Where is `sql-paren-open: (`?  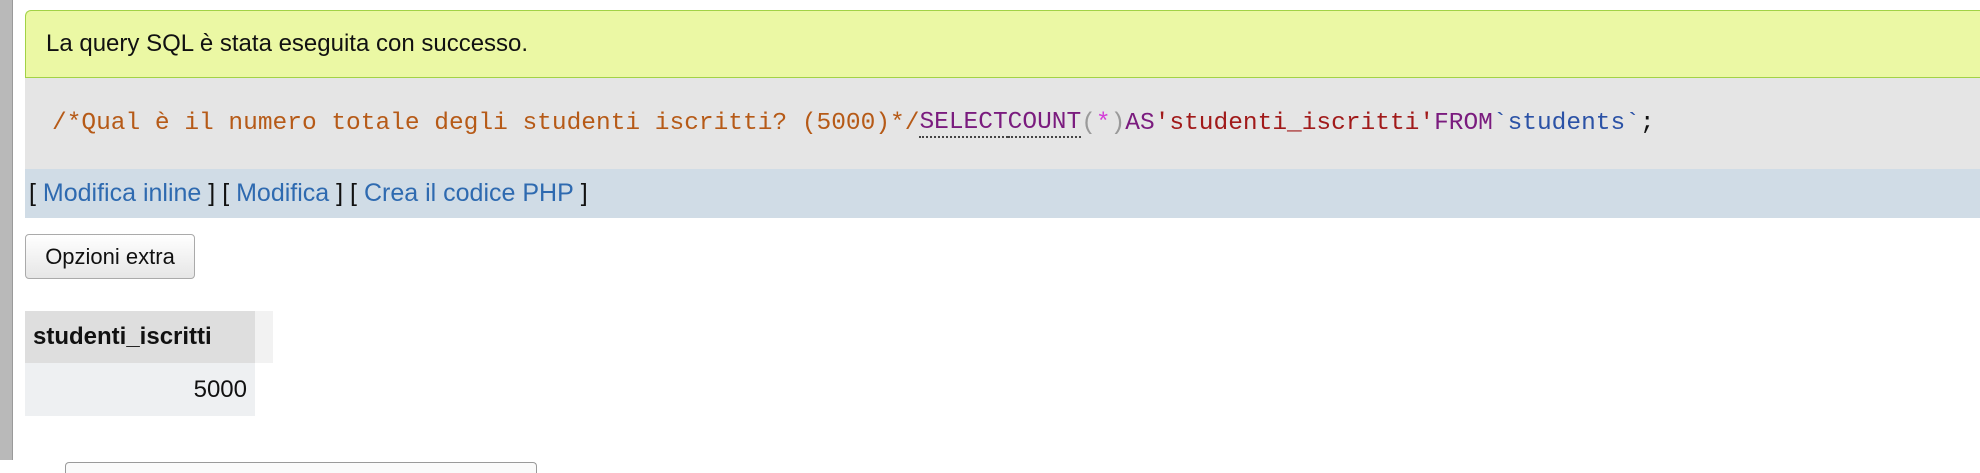
sql-paren-open: ( is located at coordinates (1088, 123).